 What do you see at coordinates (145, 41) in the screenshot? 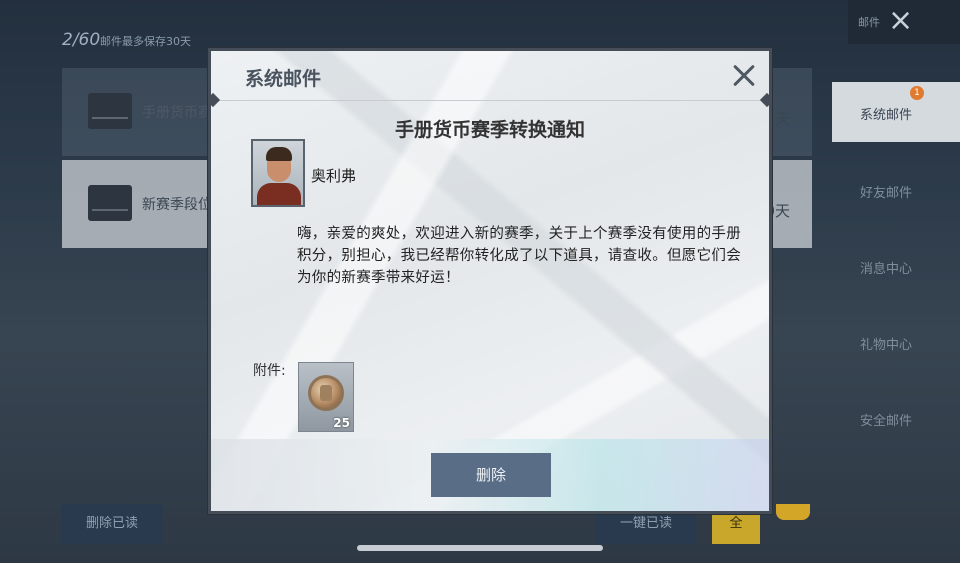
I see `mail-retention-note: 邮件最多保存30天` at bounding box center [145, 41].